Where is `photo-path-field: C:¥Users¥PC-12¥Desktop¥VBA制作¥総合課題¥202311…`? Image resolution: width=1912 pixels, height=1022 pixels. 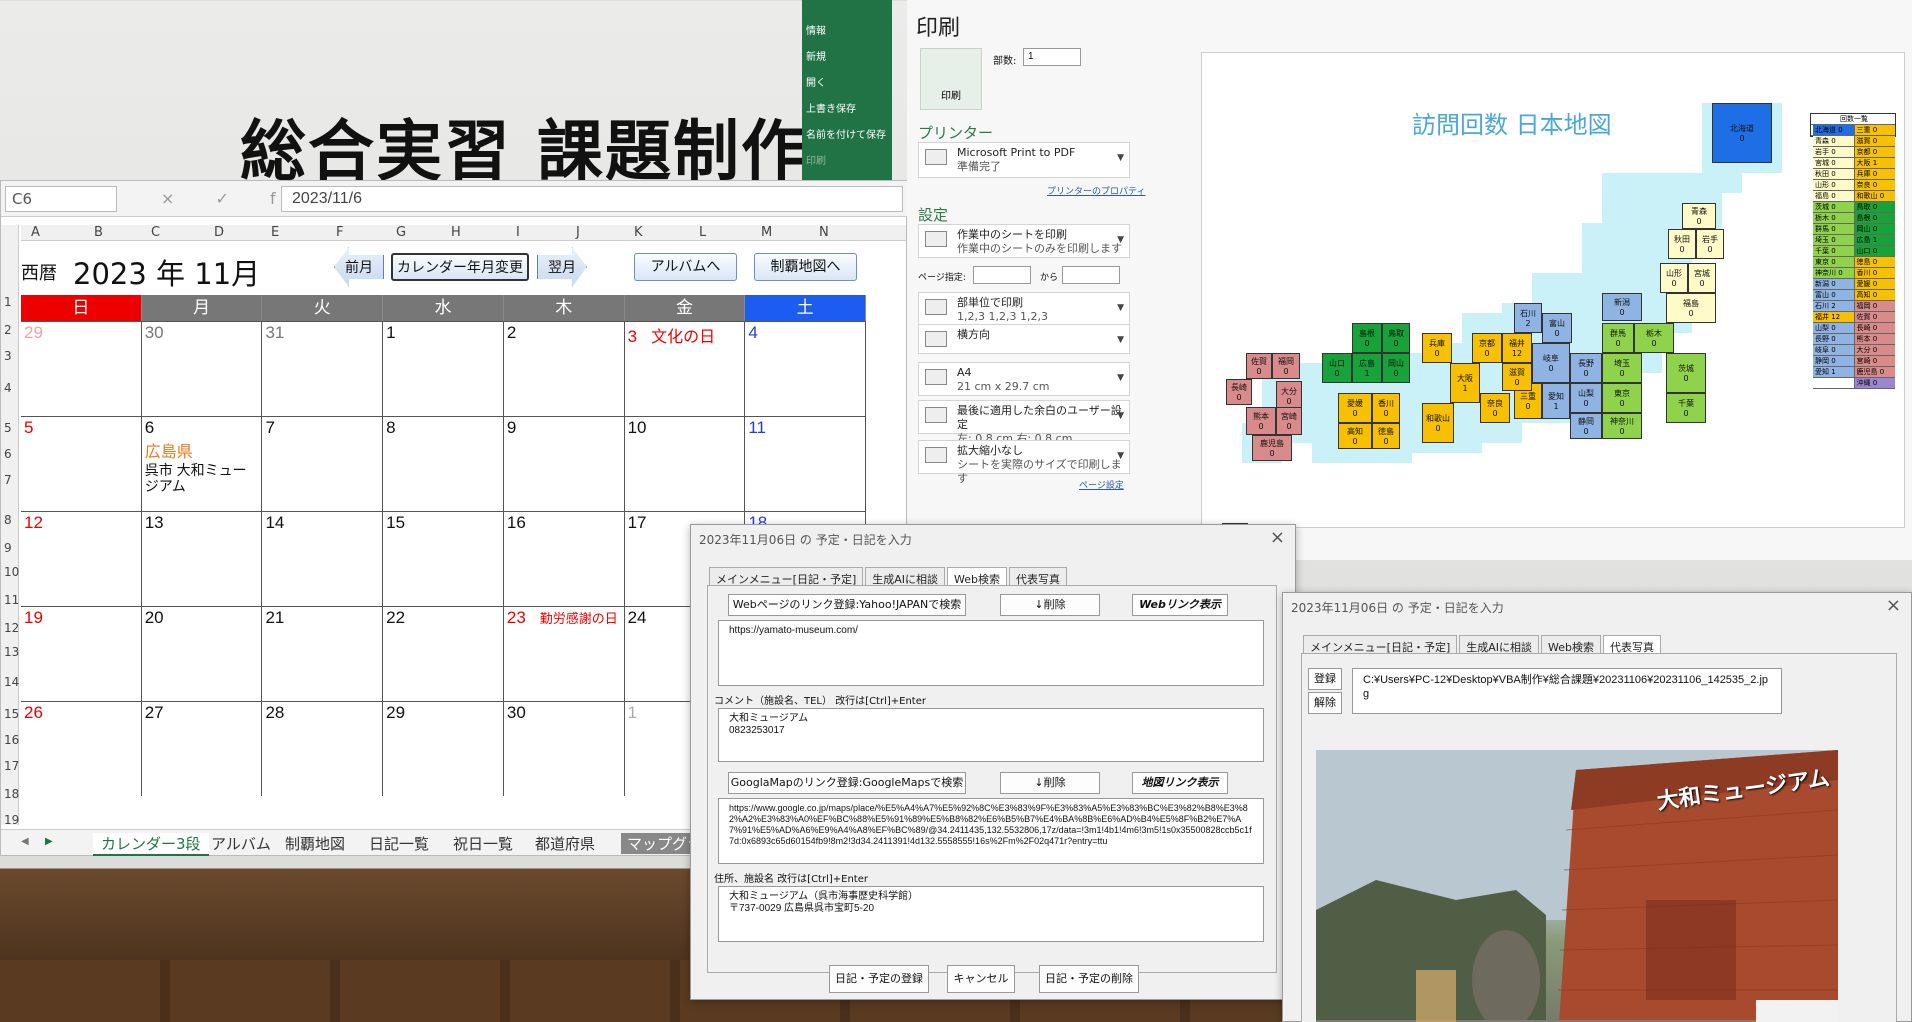
photo-path-field: C:¥Users¥PC-12¥Desktop¥VBA制作¥総合課題¥202311… is located at coordinates (1567, 691).